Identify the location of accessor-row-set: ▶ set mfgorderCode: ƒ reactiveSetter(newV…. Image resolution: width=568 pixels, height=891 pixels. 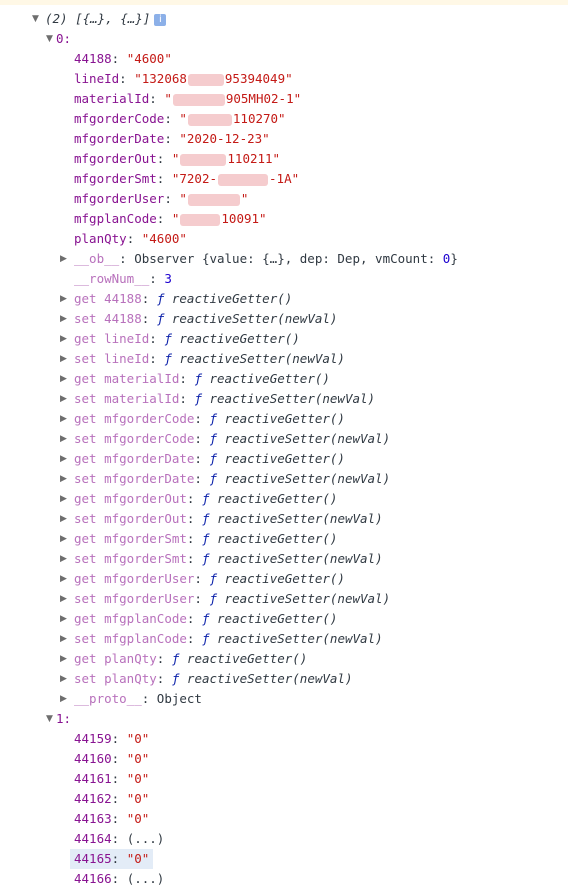
(195, 439).